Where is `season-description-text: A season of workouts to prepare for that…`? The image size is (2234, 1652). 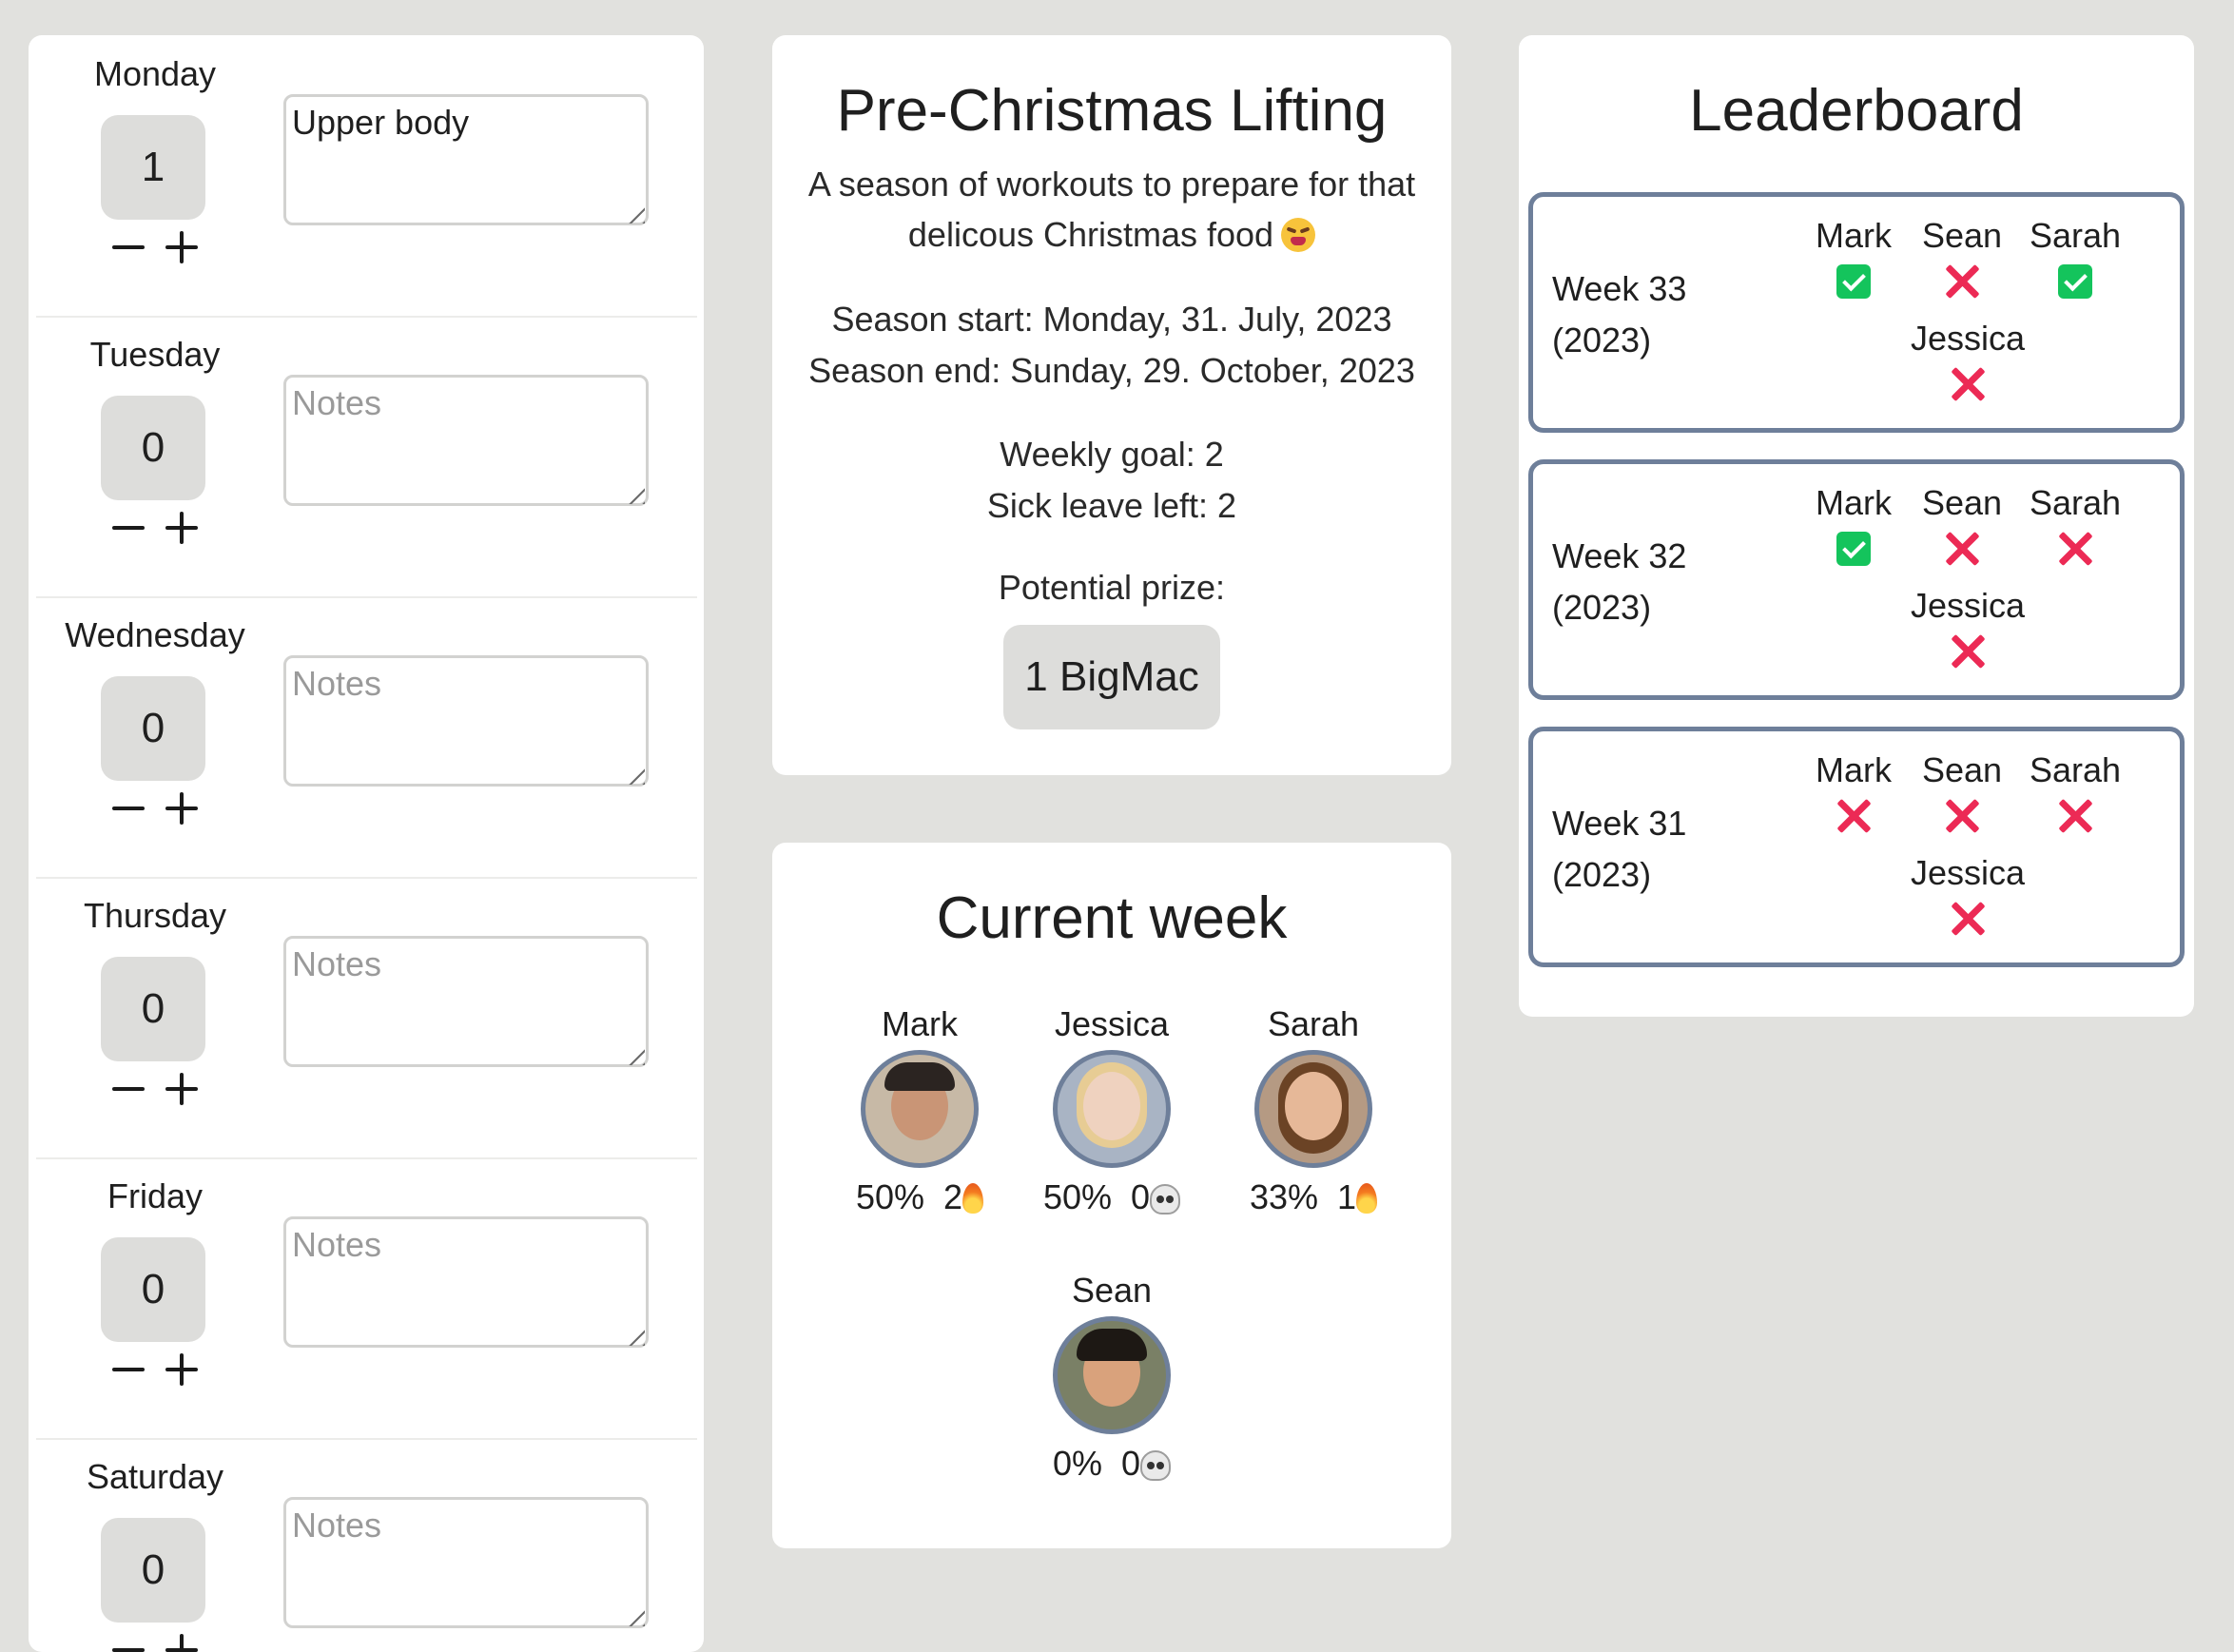 season-description-text: A season of workouts to prepare for that… is located at coordinates (1111, 209).